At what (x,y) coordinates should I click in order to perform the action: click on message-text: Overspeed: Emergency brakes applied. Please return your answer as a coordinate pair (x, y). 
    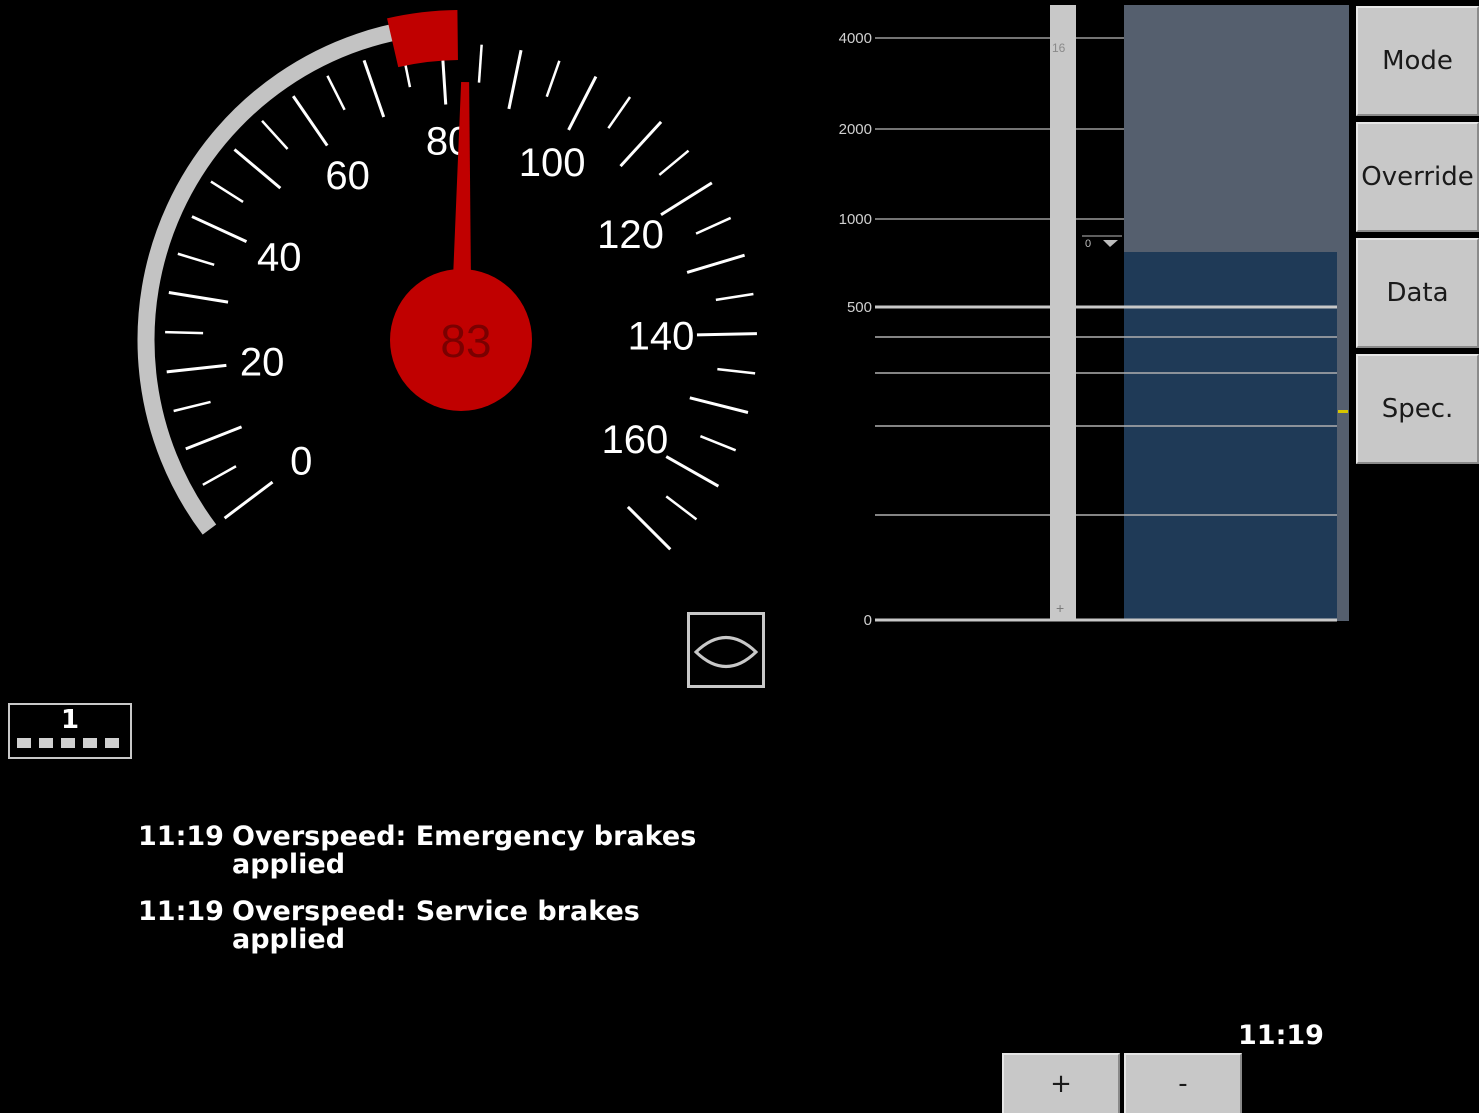
    Looking at the image, I should click on (464, 850).